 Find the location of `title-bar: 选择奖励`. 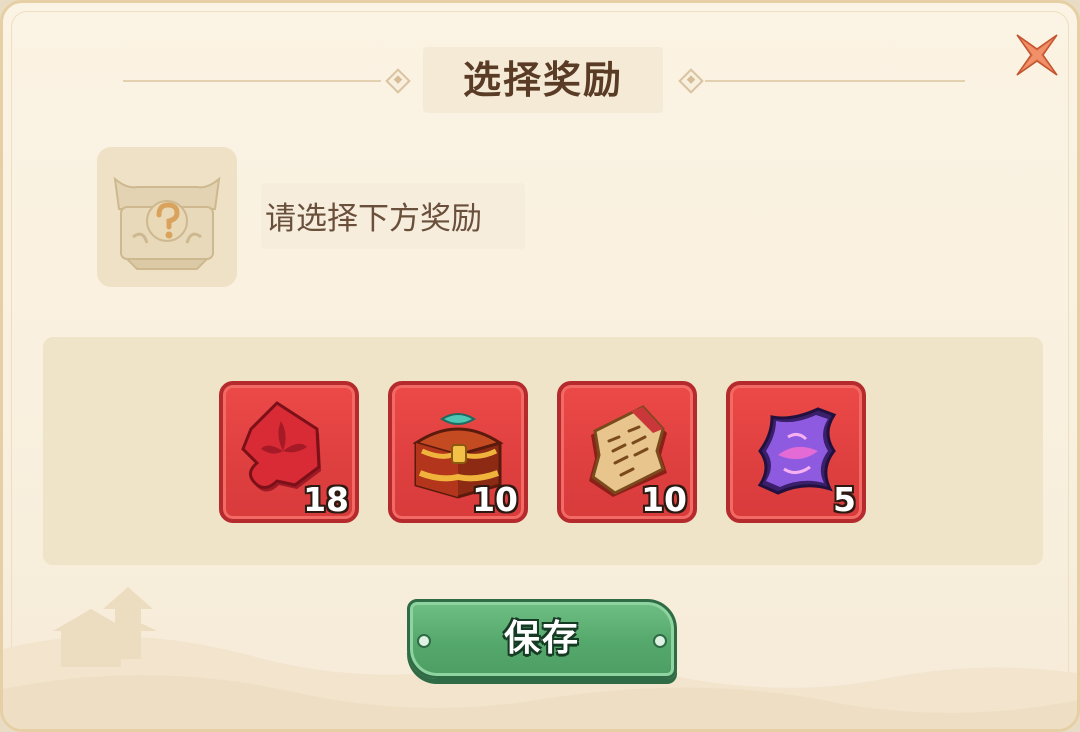

title-bar: 选择奖励 is located at coordinates (540, 81).